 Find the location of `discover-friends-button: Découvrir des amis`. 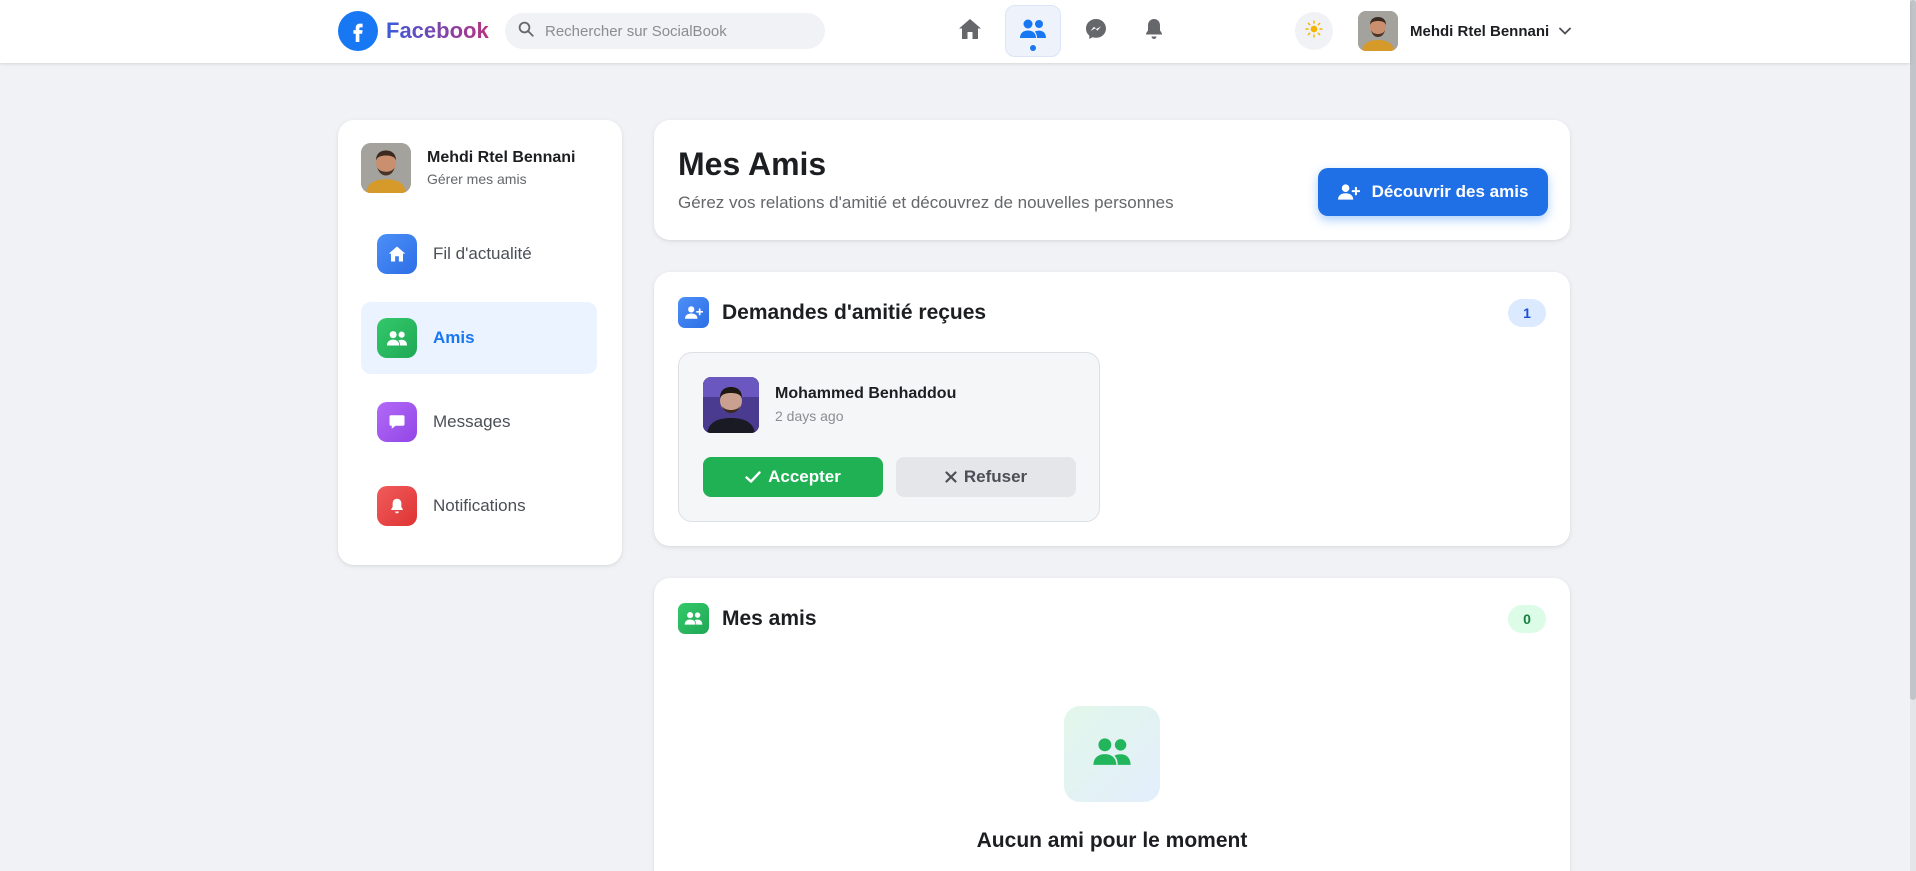

discover-friends-button: Découvrir des amis is located at coordinates (1433, 192).